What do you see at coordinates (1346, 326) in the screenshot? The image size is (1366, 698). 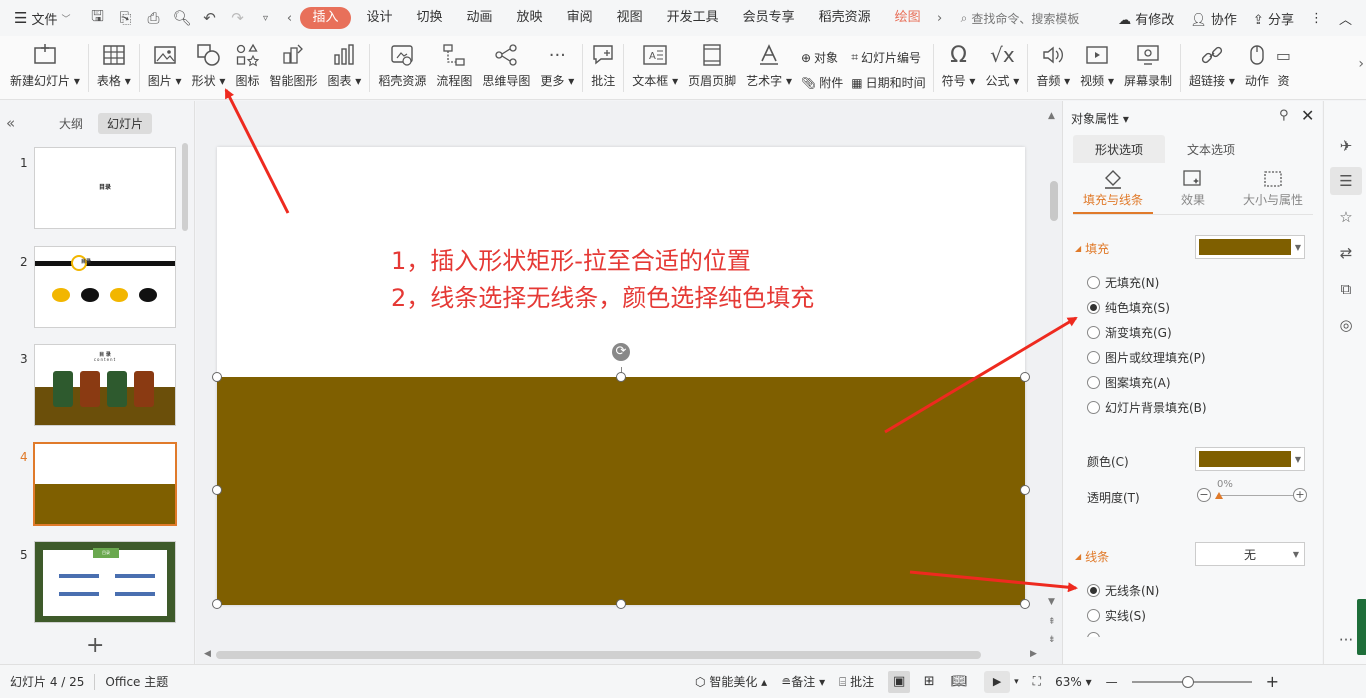 I see `location-icon: ◎` at bounding box center [1346, 326].